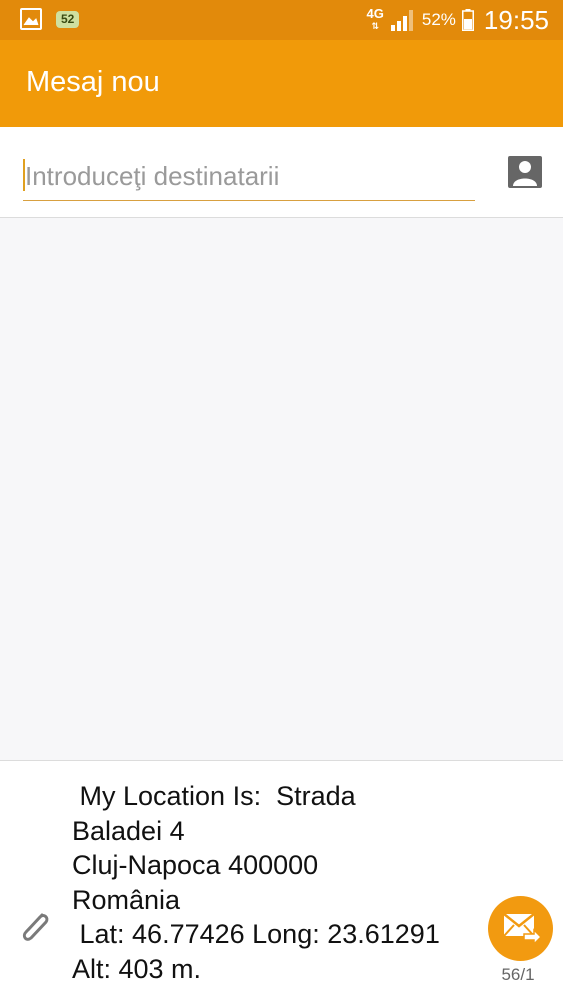 The image size is (563, 1000). Describe the element at coordinates (375, 18) in the screenshot. I see `network-type: 4G ⇅` at that location.